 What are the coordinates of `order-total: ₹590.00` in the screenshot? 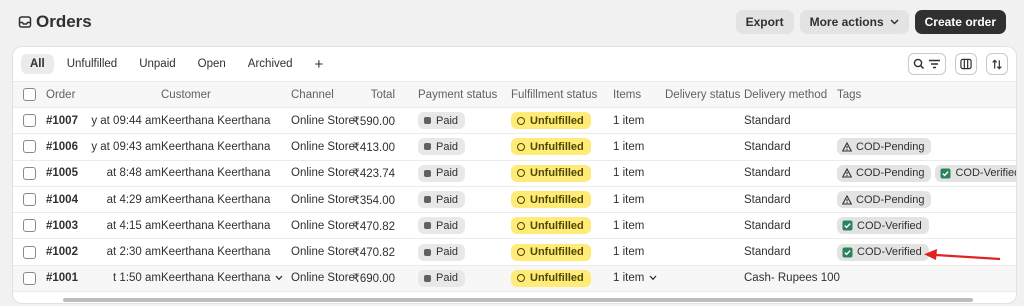 It's located at (374, 121).